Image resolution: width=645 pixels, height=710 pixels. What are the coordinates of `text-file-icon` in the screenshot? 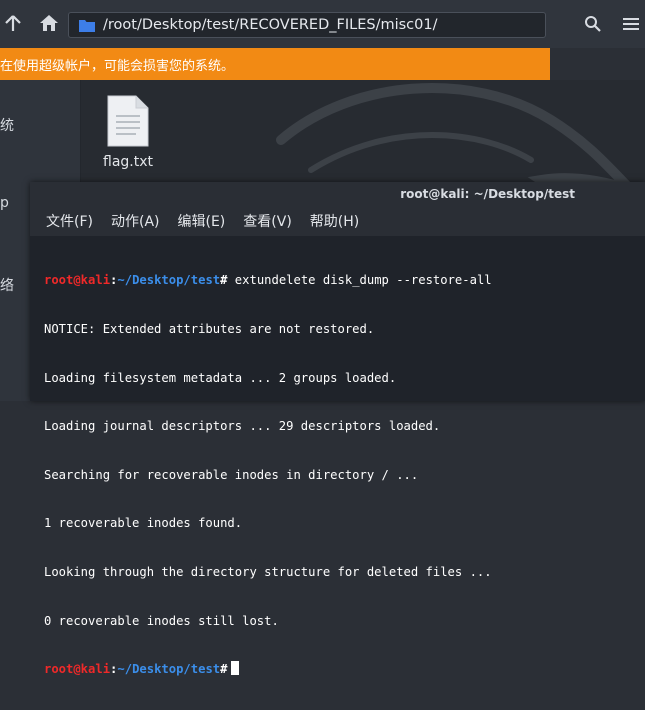 It's located at (128, 121).